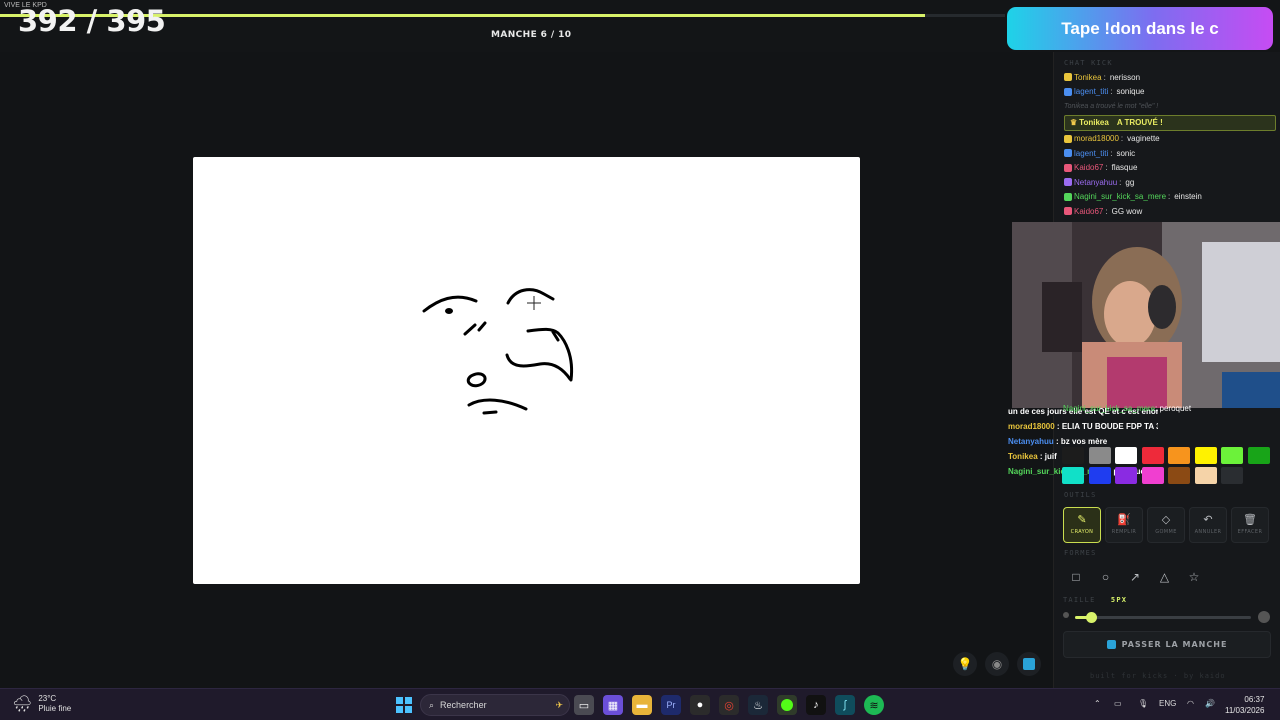 The height and width of the screenshot is (720, 1280). Describe the element at coordinates (758, 705) in the screenshot. I see `steam-icon: ♨` at that location.